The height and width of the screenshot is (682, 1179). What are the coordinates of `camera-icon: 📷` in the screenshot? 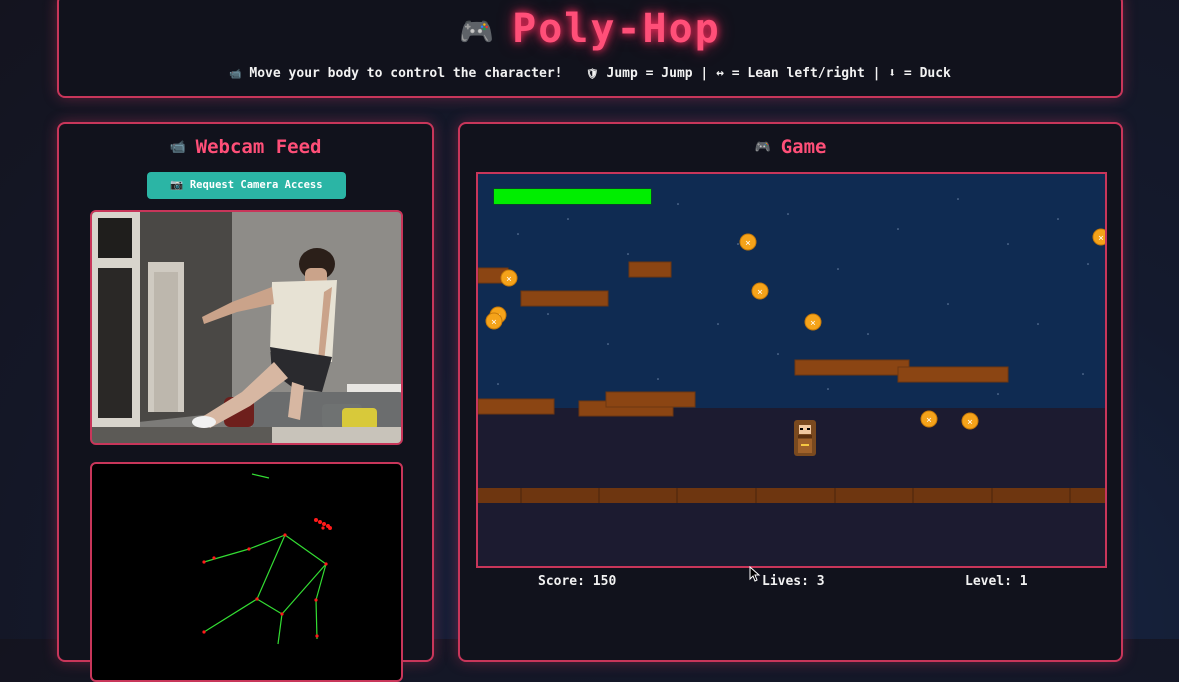 It's located at (177, 185).